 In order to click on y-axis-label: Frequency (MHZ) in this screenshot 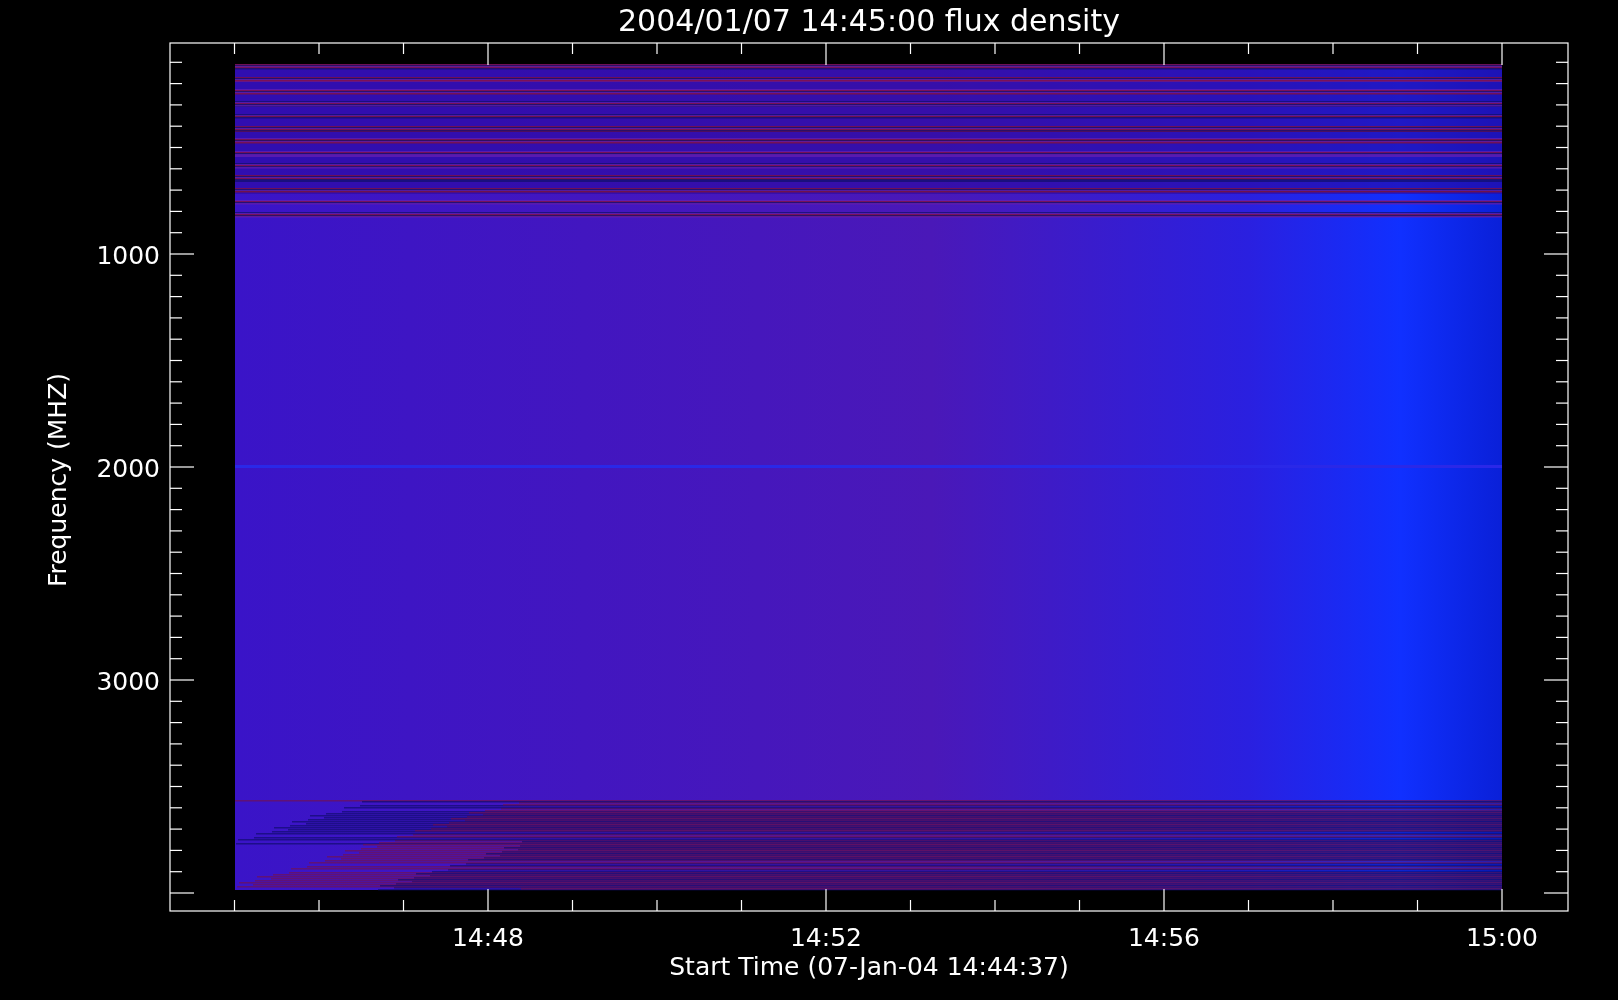, I will do `click(57, 480)`.